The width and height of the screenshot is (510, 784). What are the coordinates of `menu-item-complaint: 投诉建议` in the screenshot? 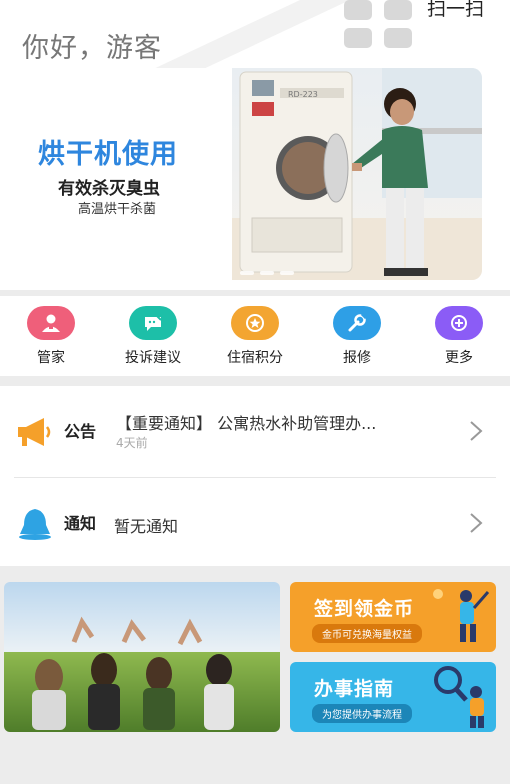 It's located at (153, 336).